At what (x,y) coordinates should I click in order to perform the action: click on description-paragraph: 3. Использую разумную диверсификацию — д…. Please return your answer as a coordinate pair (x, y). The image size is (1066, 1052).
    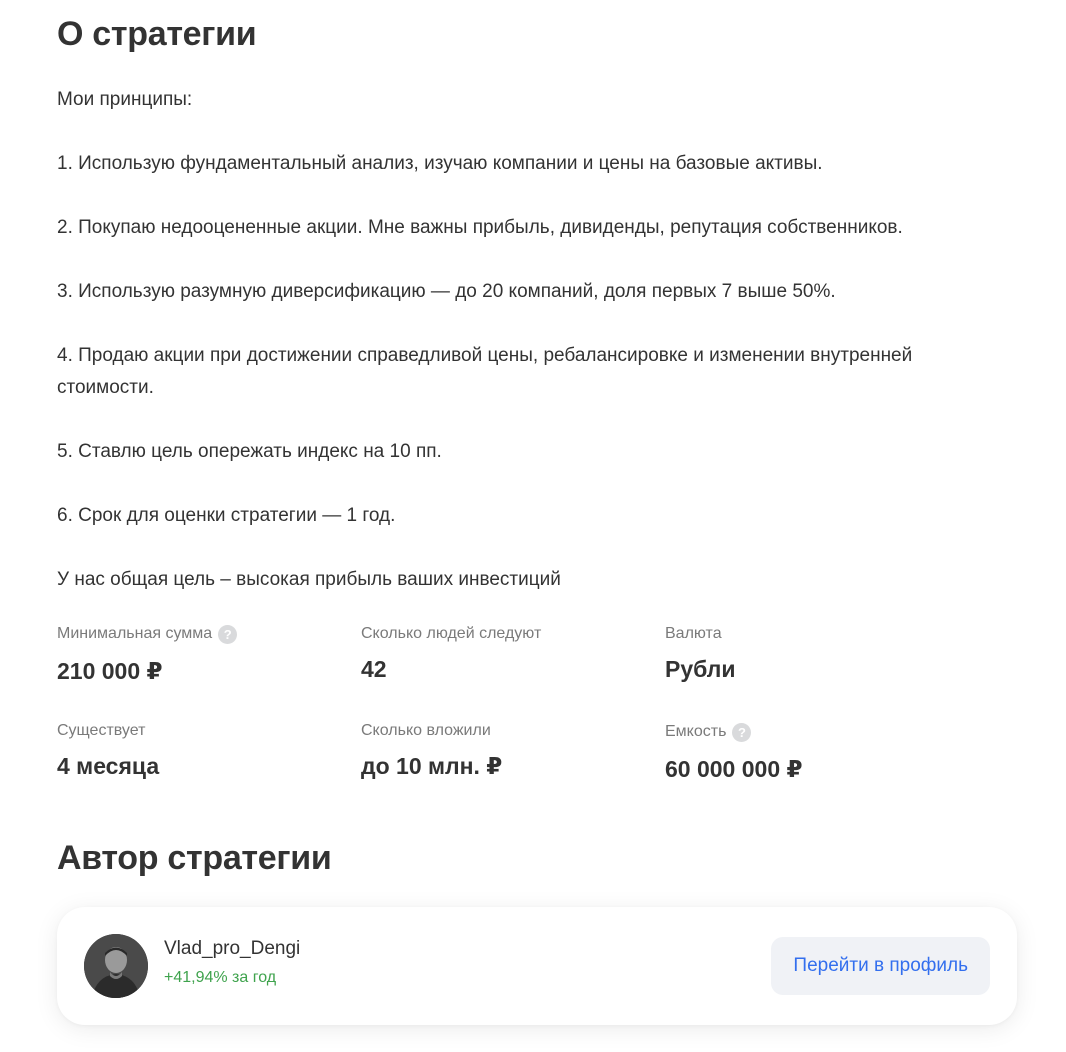
    Looking at the image, I should click on (446, 291).